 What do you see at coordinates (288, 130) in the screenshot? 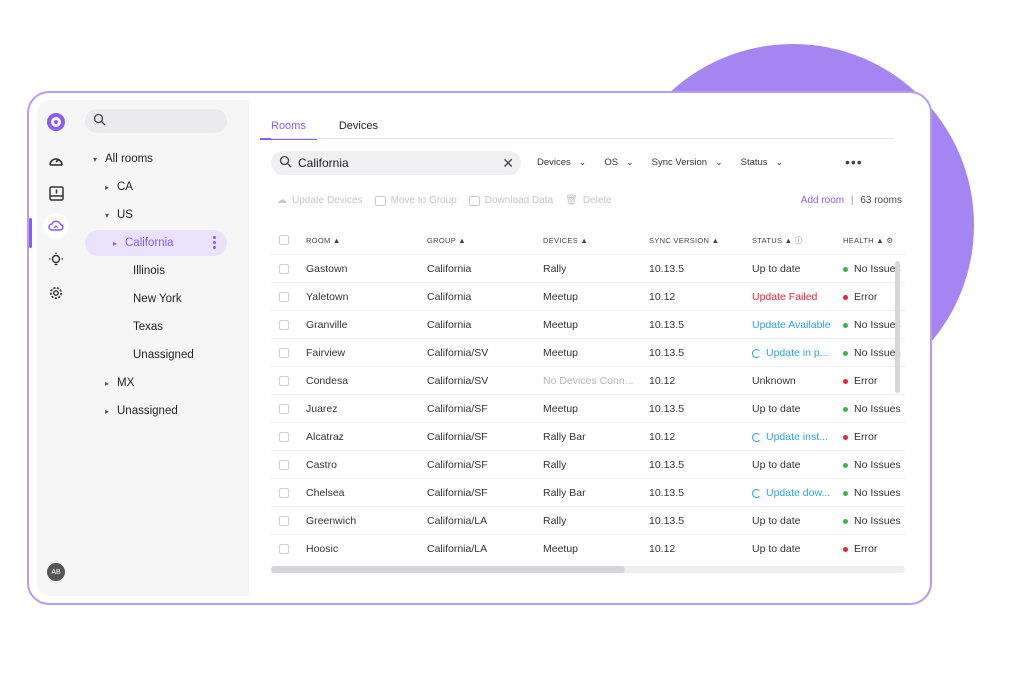
I see `tab-rooms: Rooms` at bounding box center [288, 130].